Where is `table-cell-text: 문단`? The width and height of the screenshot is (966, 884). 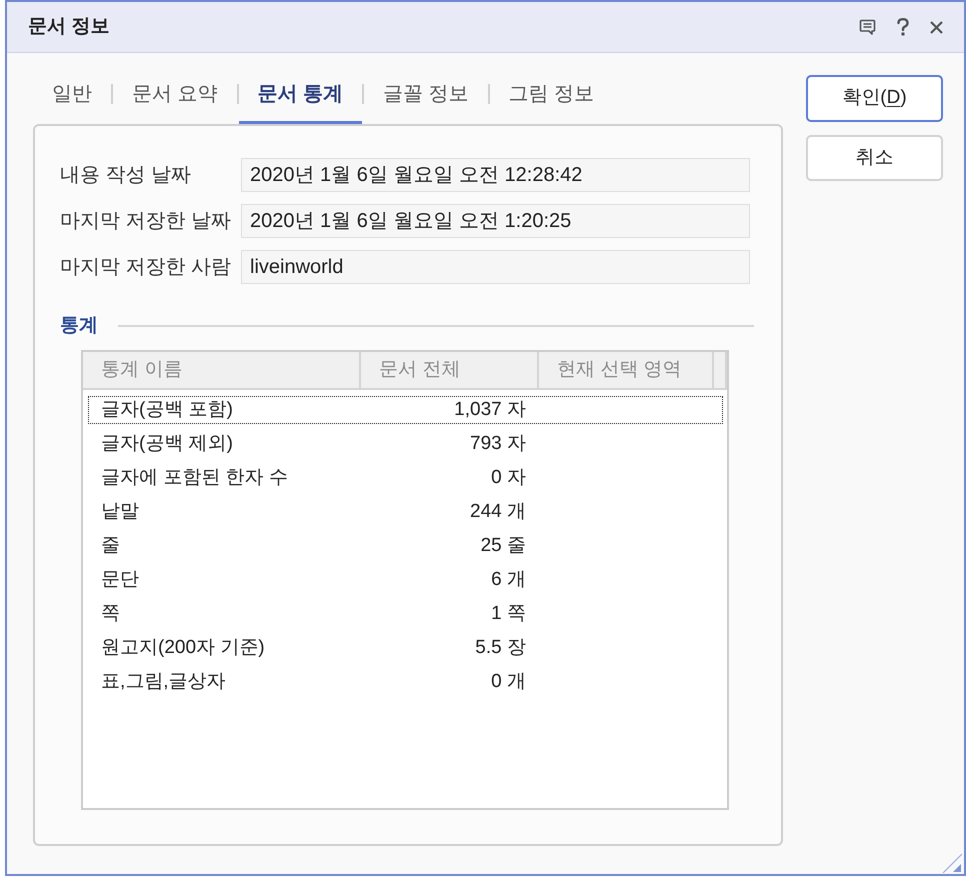
table-cell-text: 문단 is located at coordinates (120, 580).